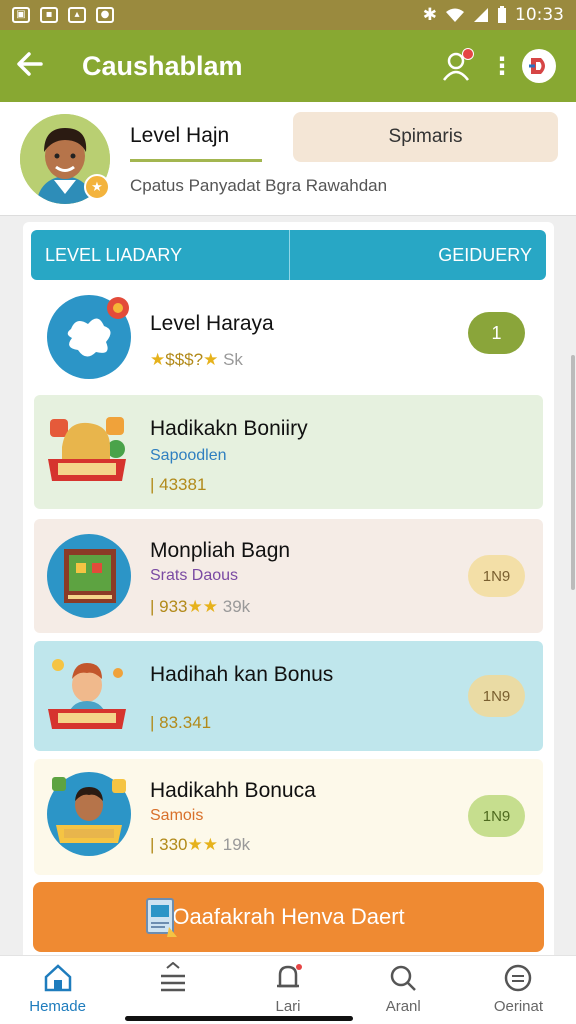 The height and width of the screenshot is (1024, 576). Describe the element at coordinates (288, 66) in the screenshot. I see `app-bar: Caushablam ⋮` at that location.